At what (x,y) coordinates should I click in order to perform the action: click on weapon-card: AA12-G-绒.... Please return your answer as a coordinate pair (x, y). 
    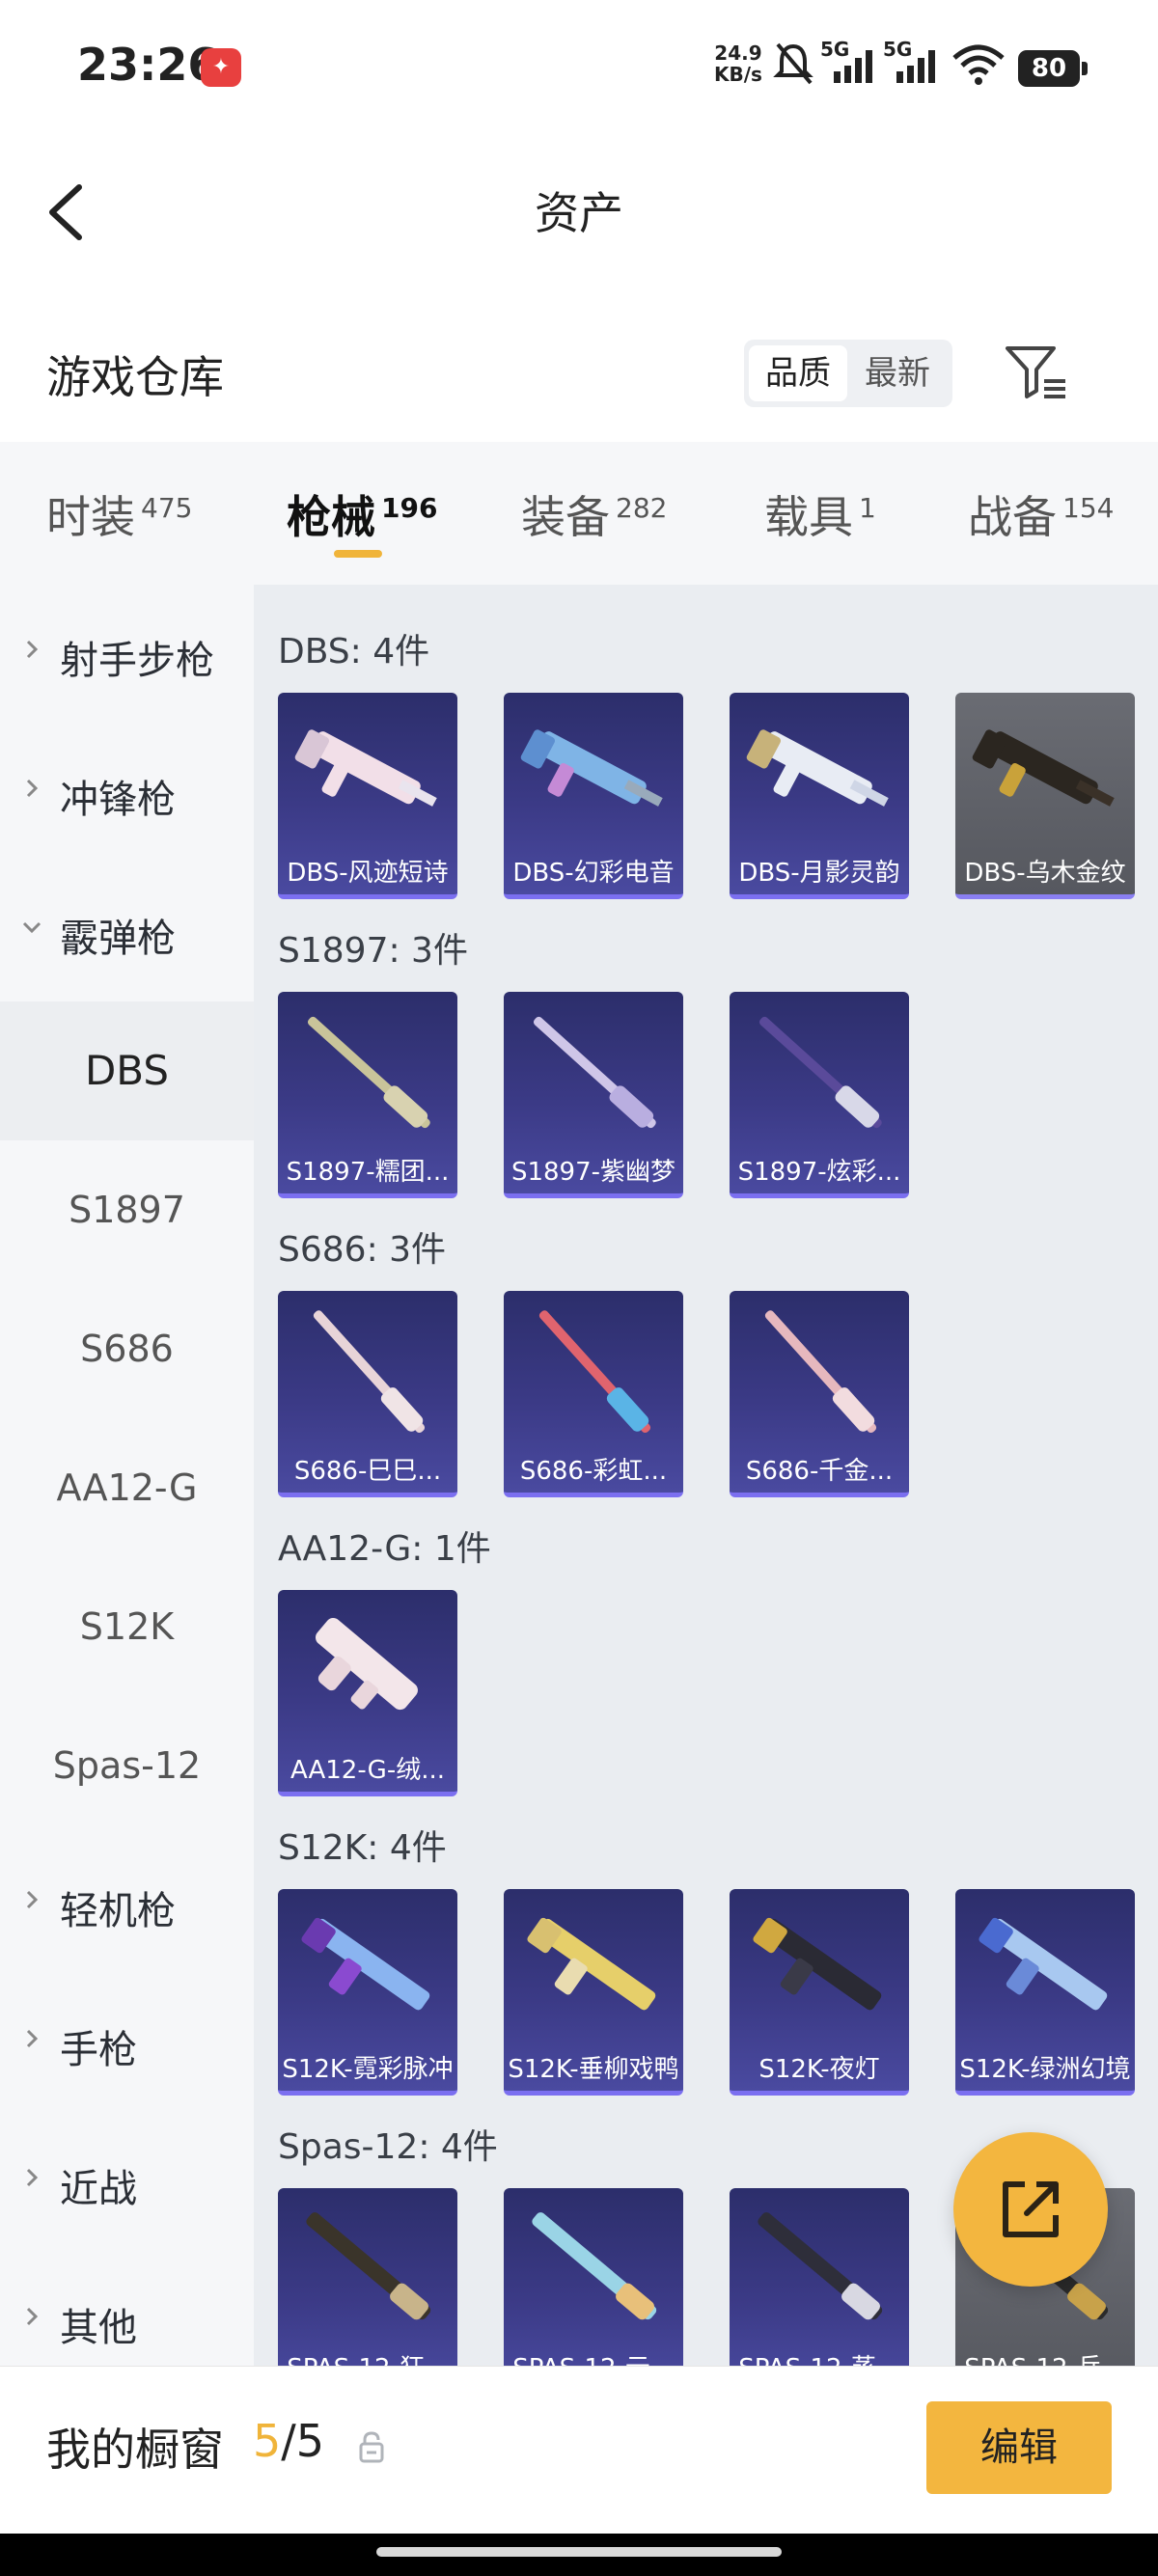
    Looking at the image, I should click on (367, 1693).